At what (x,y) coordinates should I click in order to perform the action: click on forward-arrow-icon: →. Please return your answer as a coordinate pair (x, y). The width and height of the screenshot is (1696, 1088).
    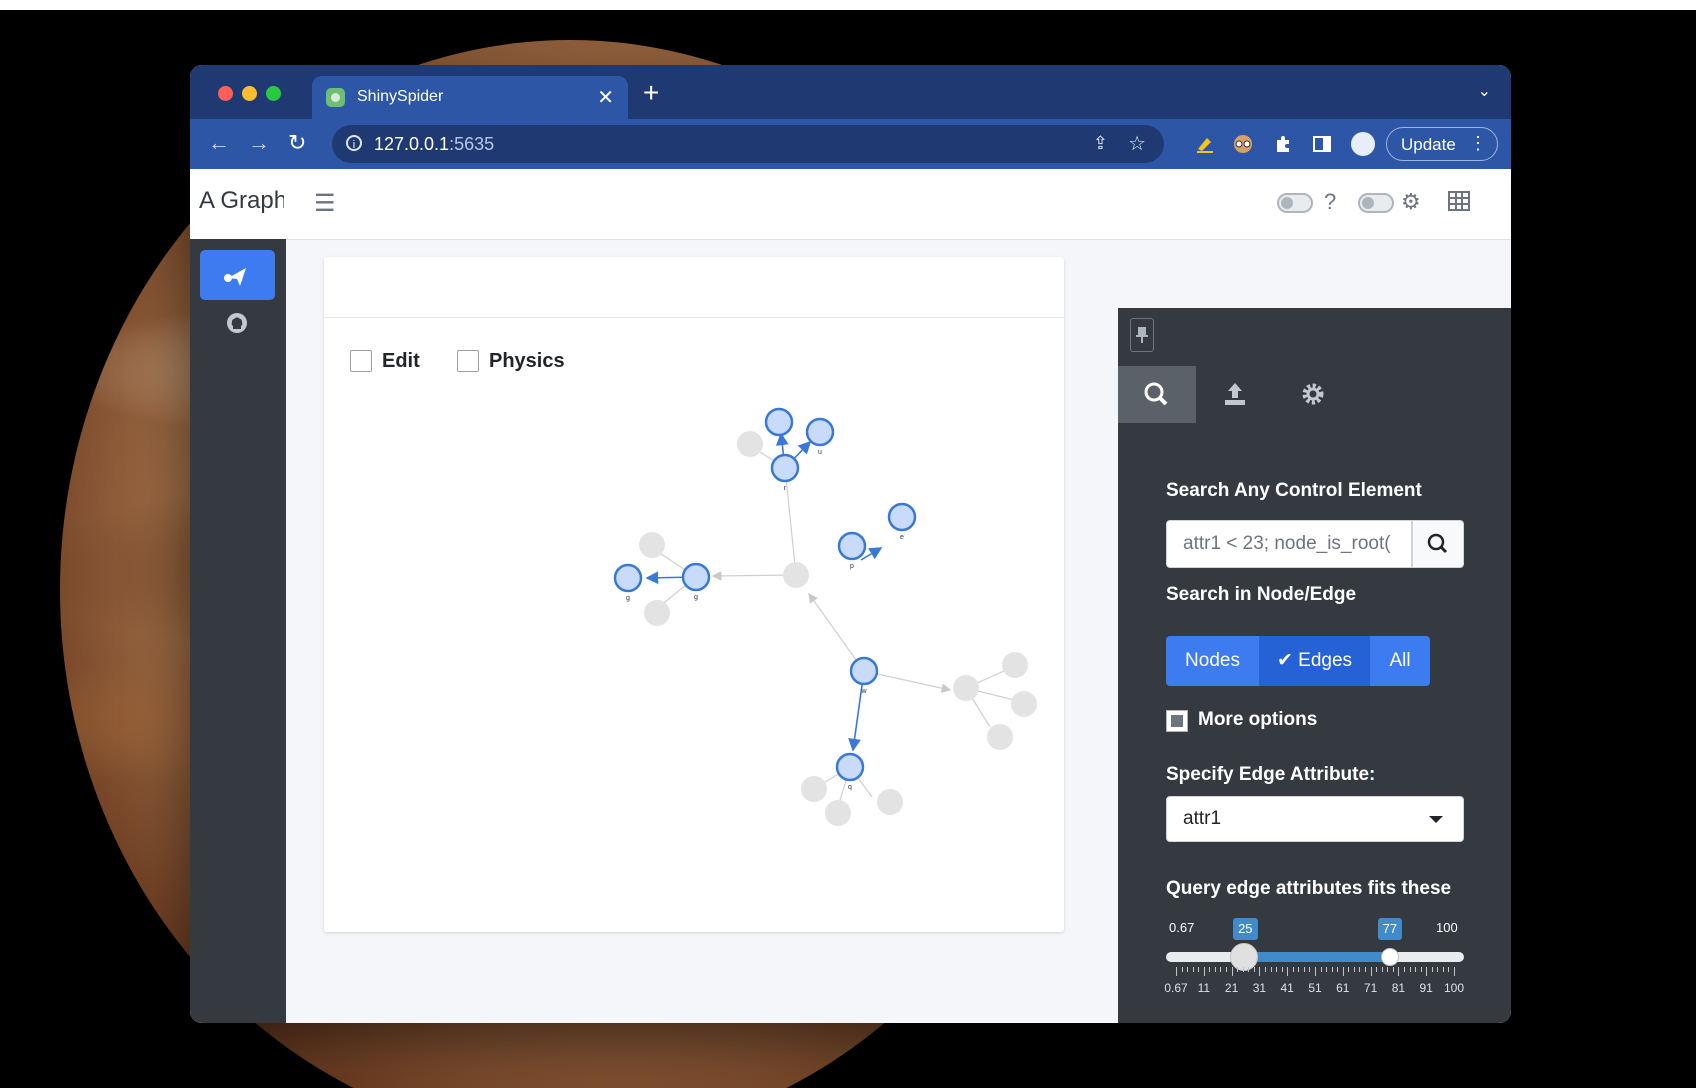
    Looking at the image, I should click on (259, 143).